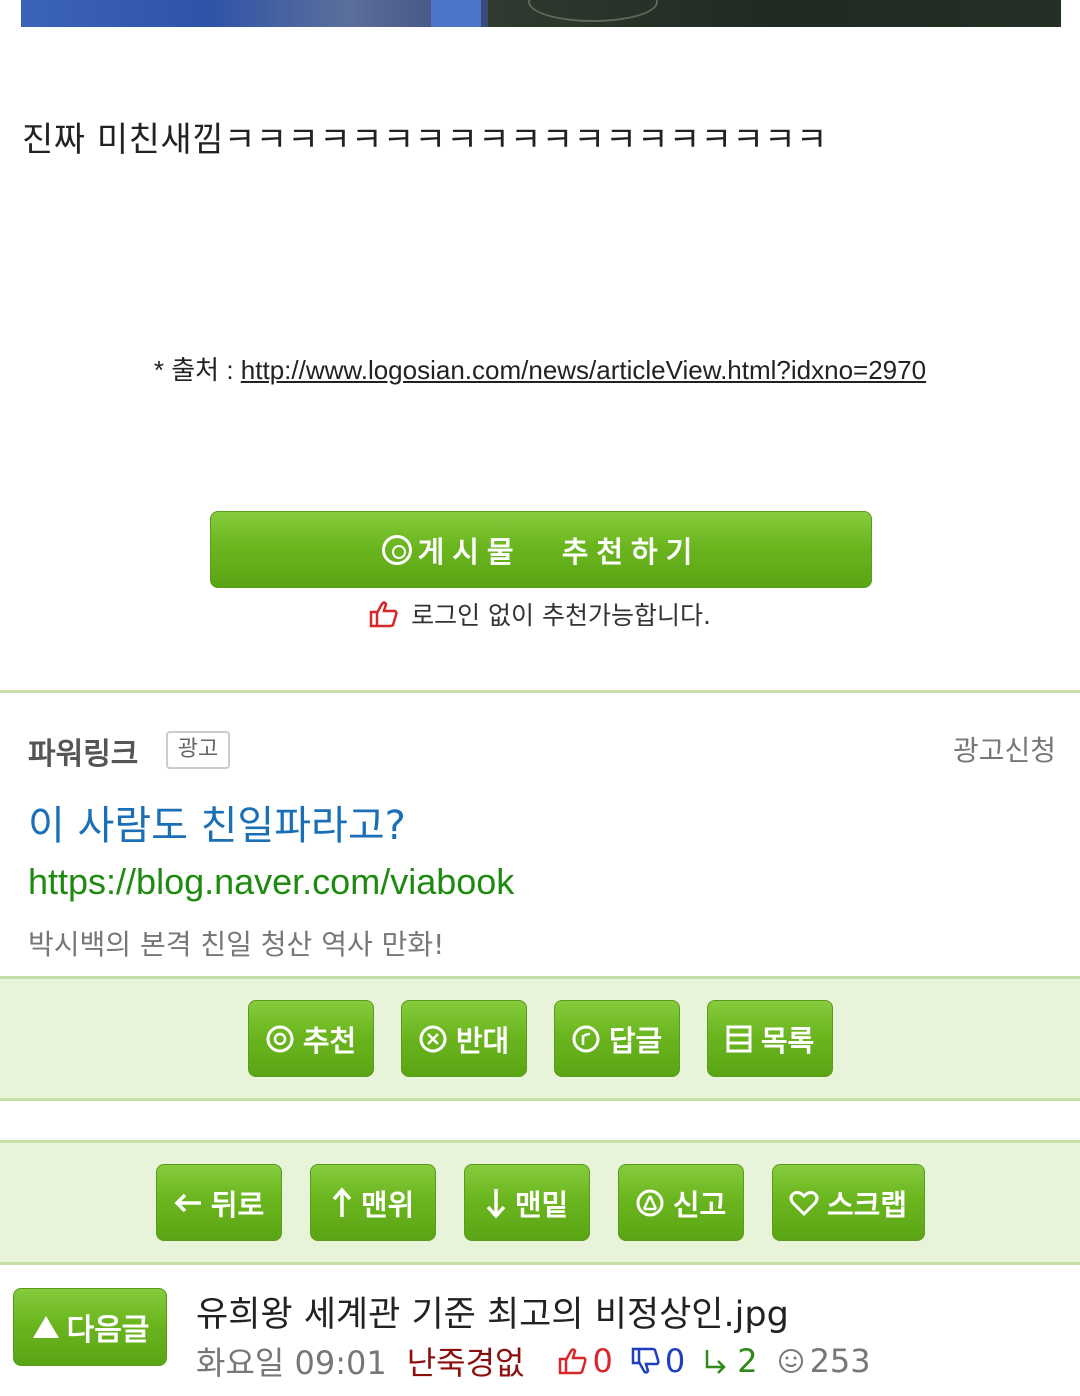  Describe the element at coordinates (425, 140) in the screenshot. I see `post-body-text: 진짜 미친새낌ㅋㅋㅋㅋㅋㅋㅋㅋㅋㅋㅋㅋㅋㅋㅋㅋㅋㅋㅋ` at that location.